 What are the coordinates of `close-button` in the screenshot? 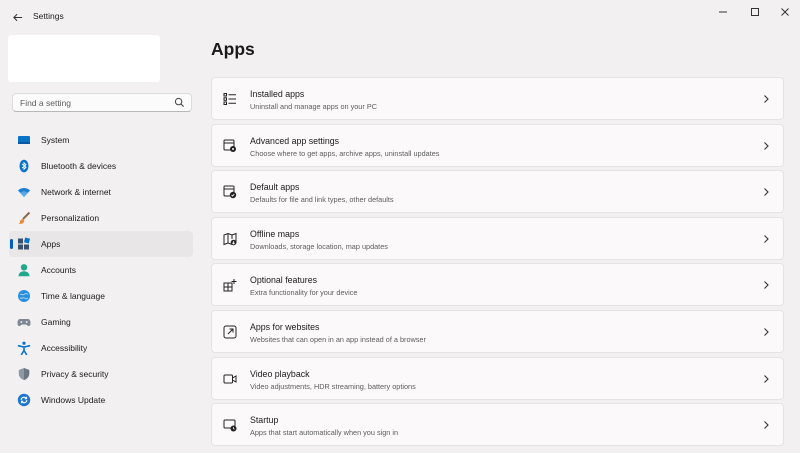 It's located at (785, 12).